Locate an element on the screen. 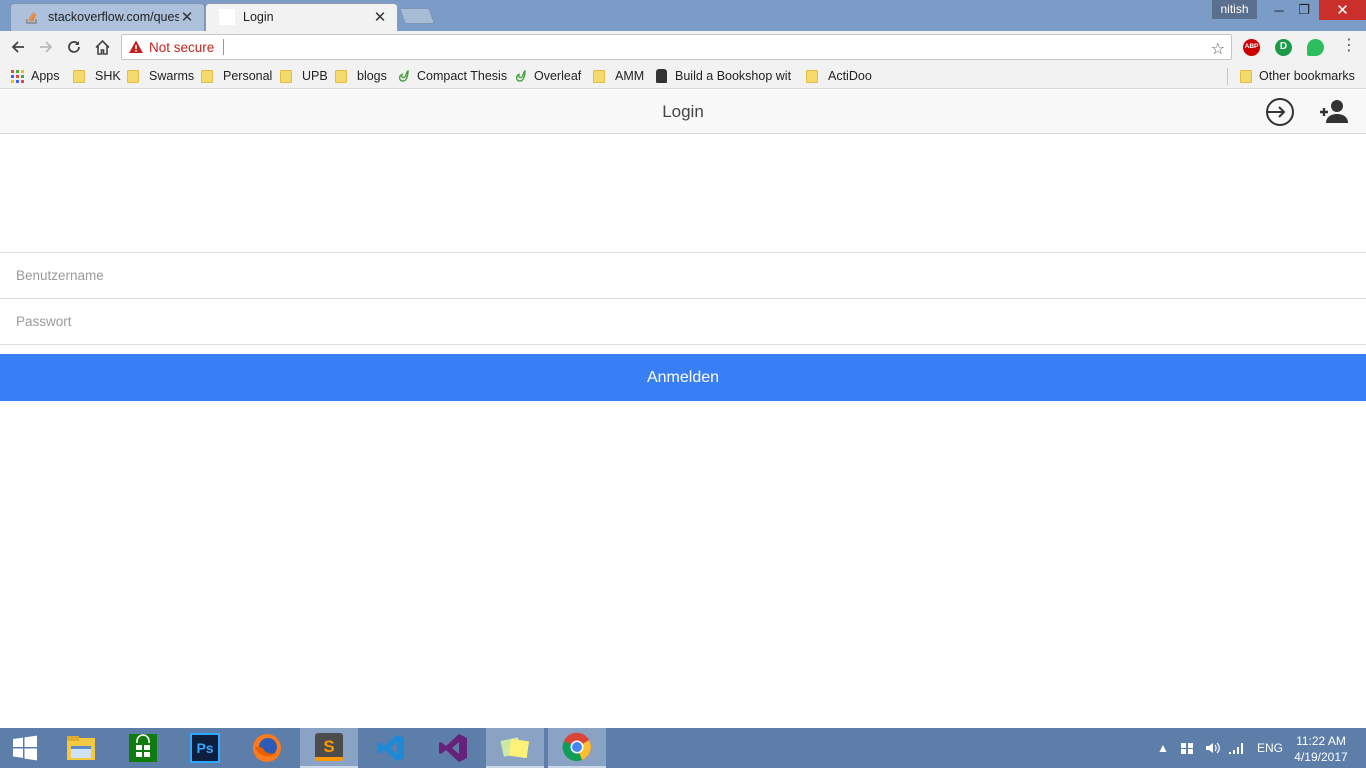 This screenshot has width=1366, height=768. extension-d-icon: D is located at coordinates (1283, 47).